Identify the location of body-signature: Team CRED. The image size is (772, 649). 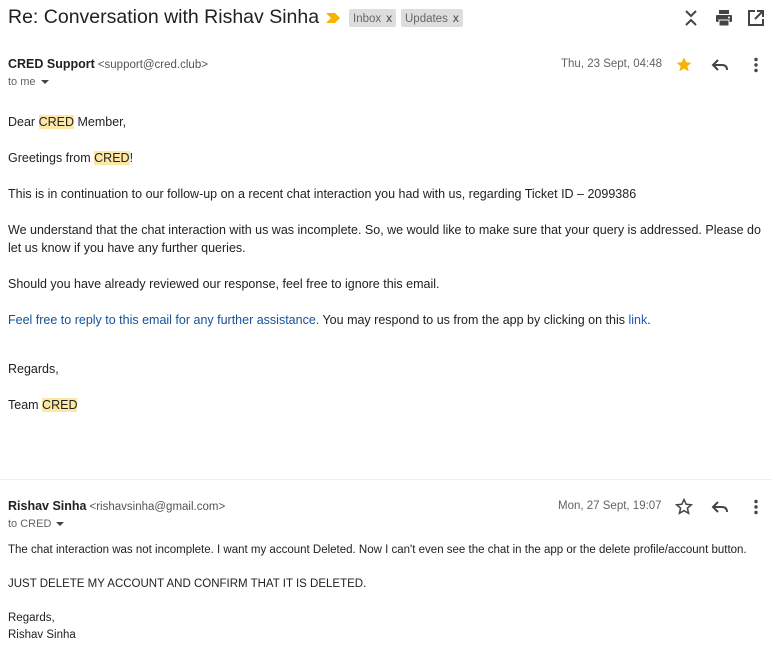
(43, 405).